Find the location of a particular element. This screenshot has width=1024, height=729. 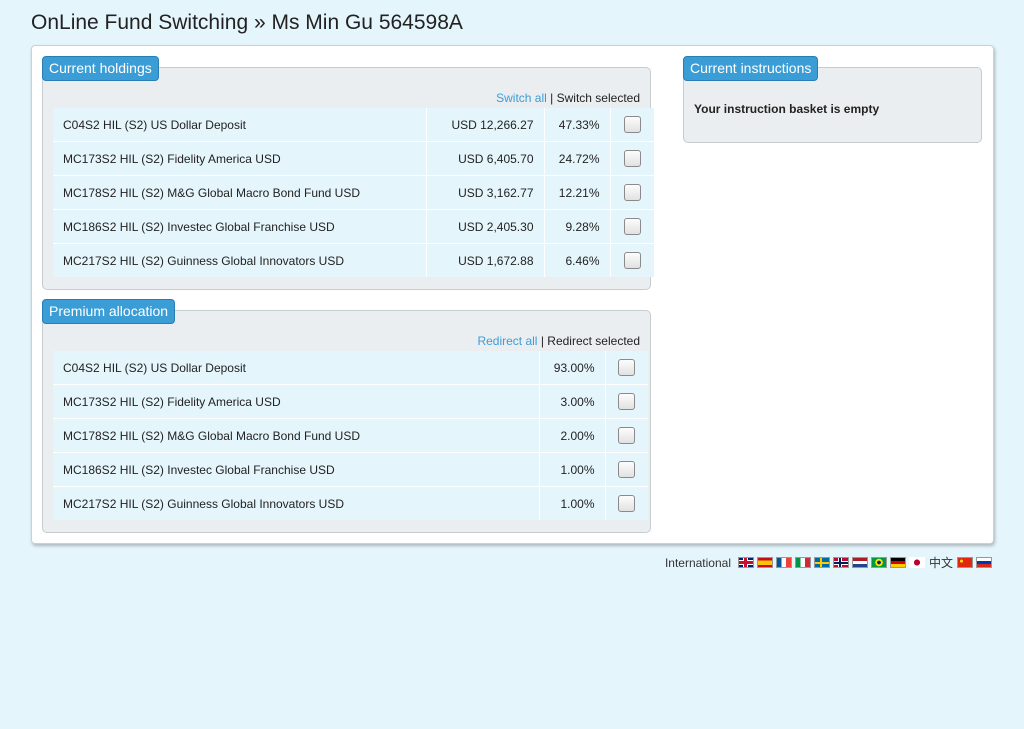

language-selector: International 中文 is located at coordinates (828, 562).